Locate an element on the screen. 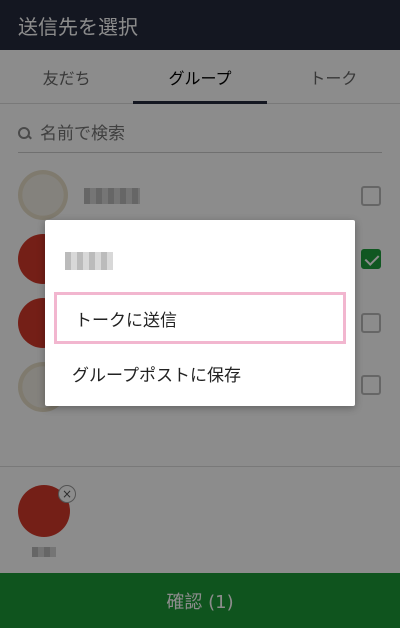 The image size is (400, 628). option-label: トークに送信 is located at coordinates (126, 320).